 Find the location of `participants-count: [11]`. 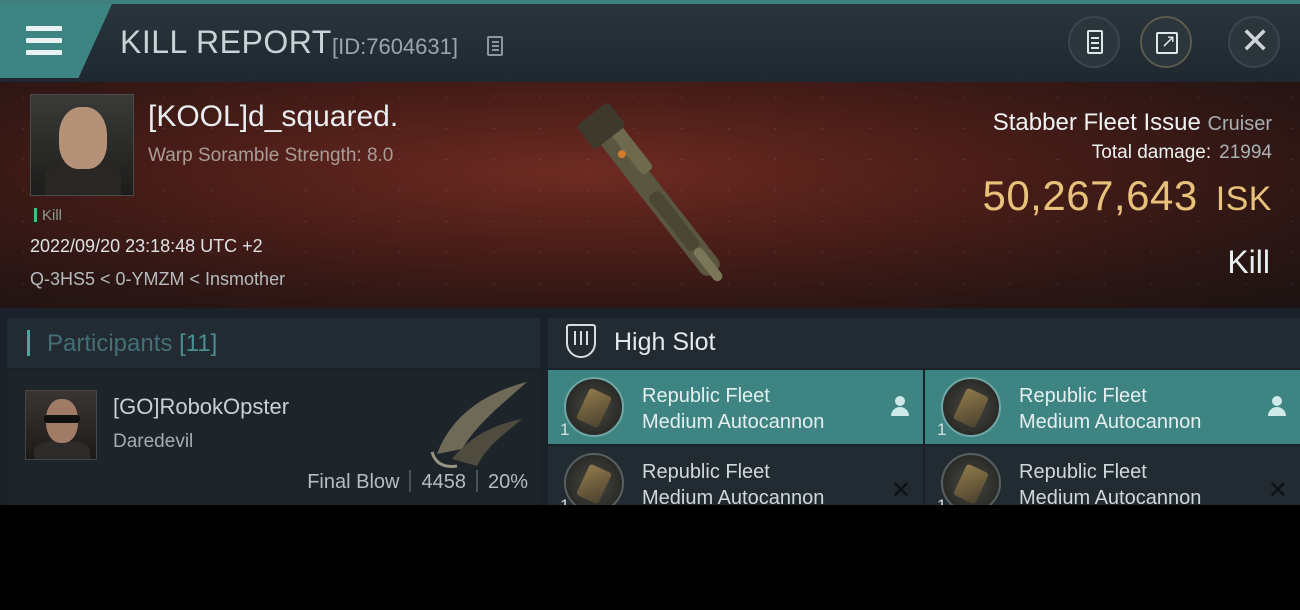

participants-count: [11] is located at coordinates (198, 343).